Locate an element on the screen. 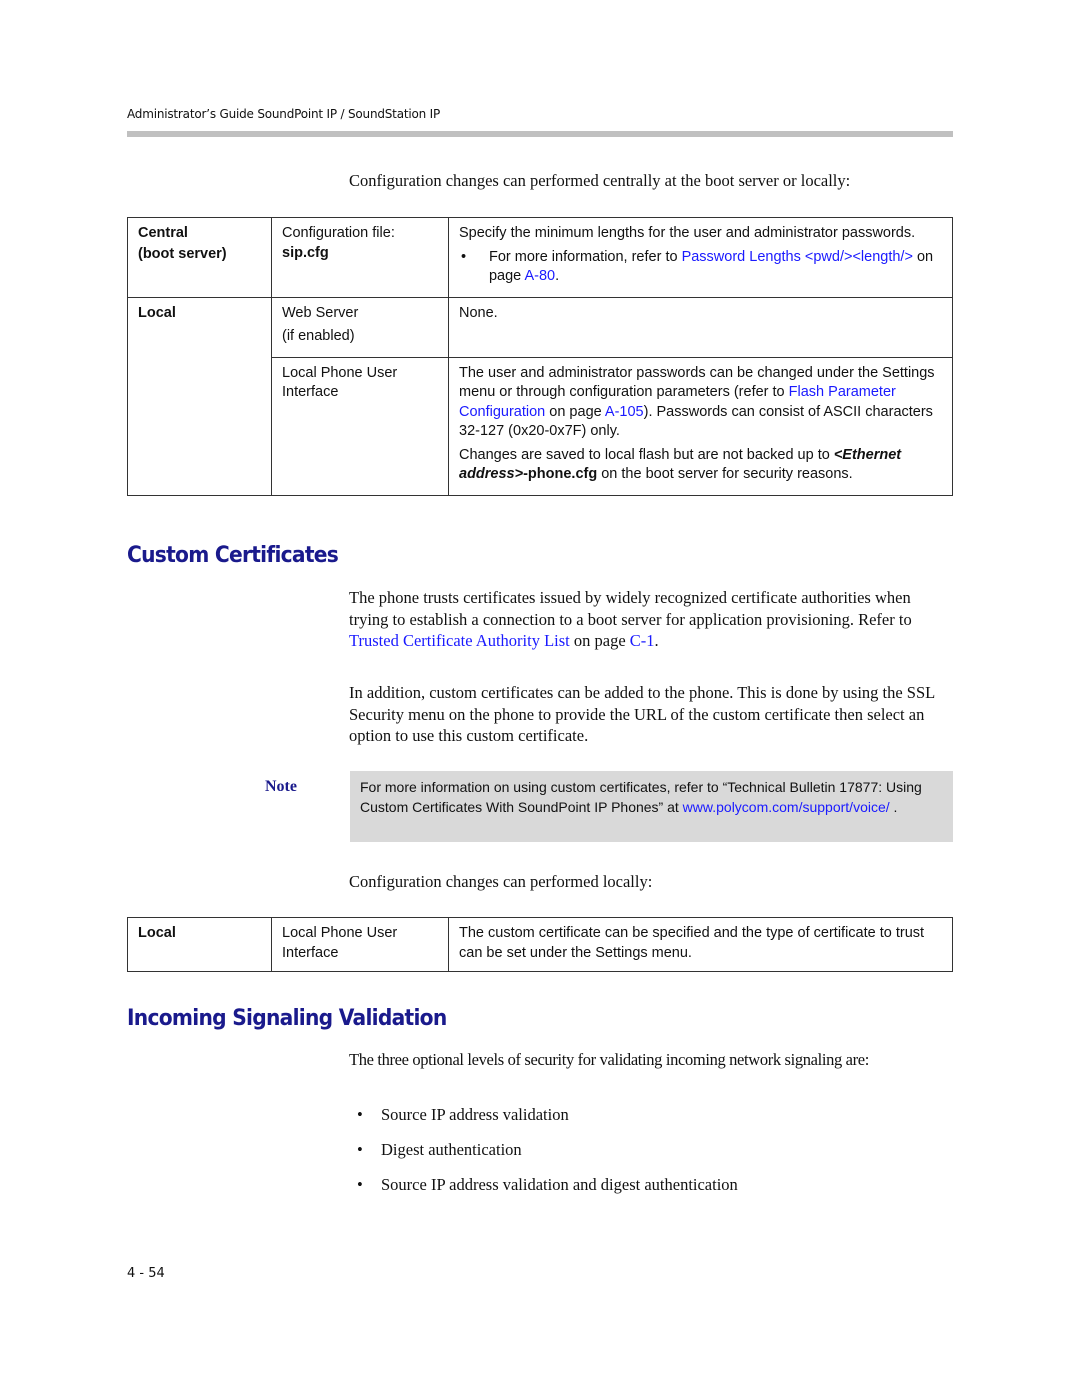 The height and width of the screenshot is (1397, 1080). location-sublabel: (boot server) is located at coordinates (182, 253).